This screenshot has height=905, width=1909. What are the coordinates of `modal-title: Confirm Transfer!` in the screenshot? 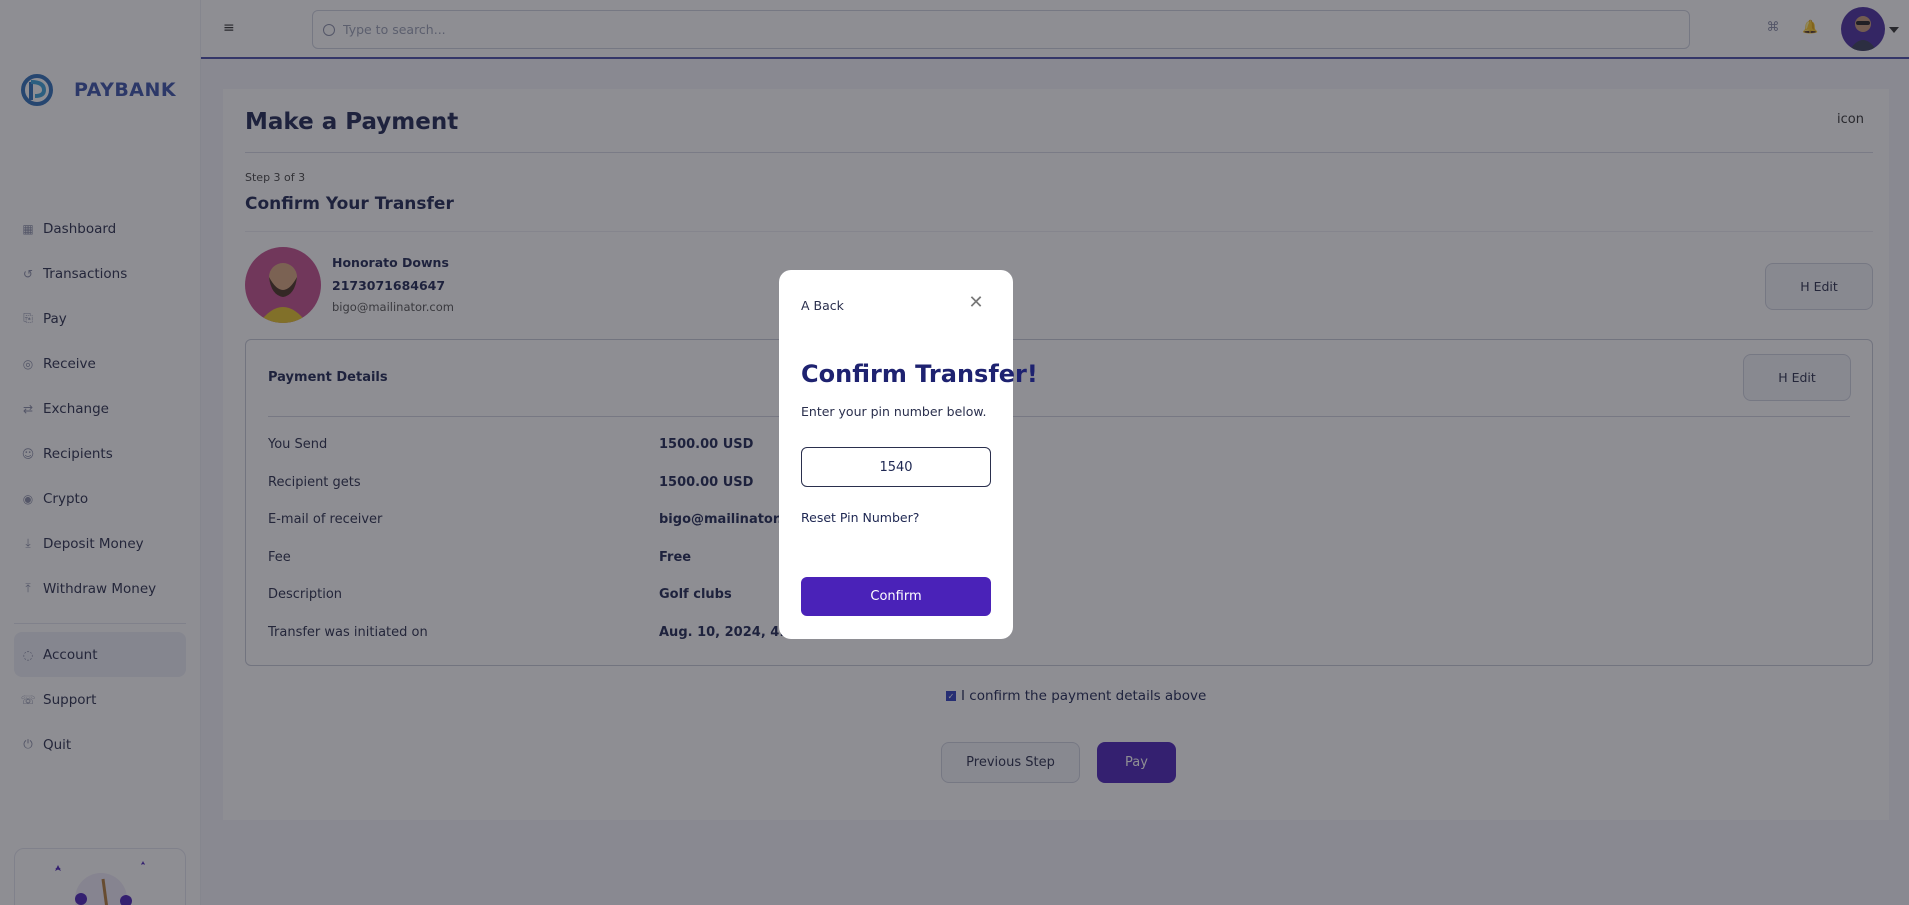 It's located at (919, 374).